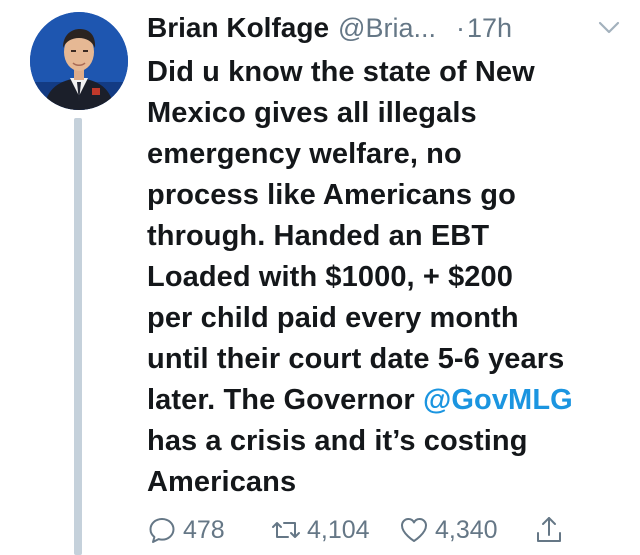 The width and height of the screenshot is (640, 555). I want to click on retweet-icon, so click(286, 530).